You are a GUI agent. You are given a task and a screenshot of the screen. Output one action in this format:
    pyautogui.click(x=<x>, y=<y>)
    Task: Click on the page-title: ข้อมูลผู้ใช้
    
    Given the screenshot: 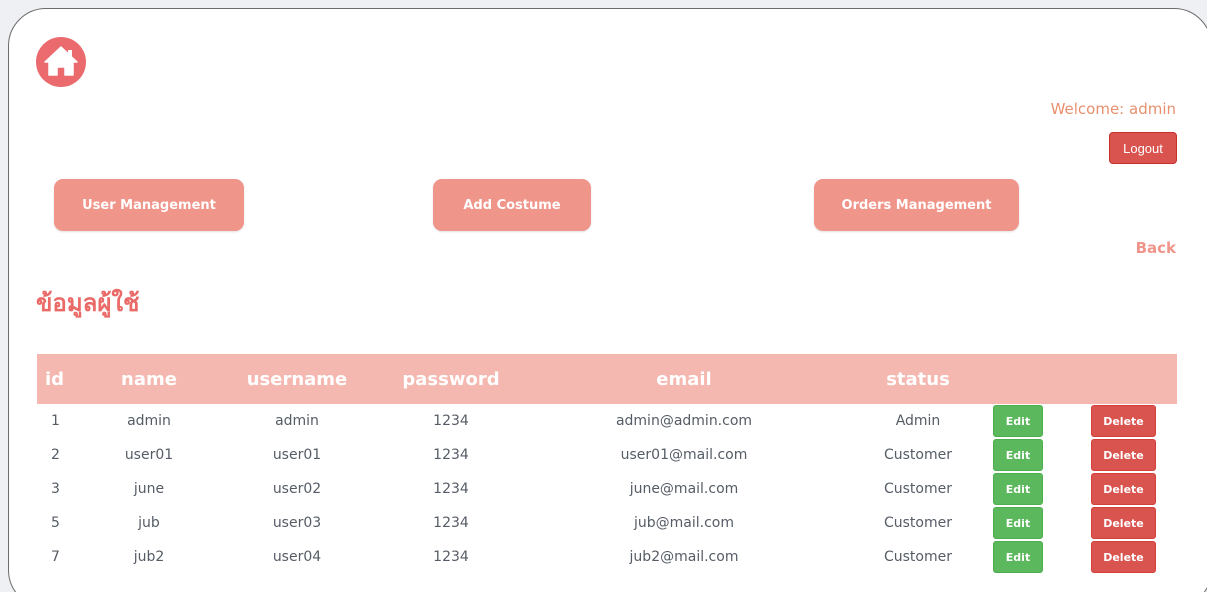 What is the action you would take?
    pyautogui.click(x=88, y=303)
    